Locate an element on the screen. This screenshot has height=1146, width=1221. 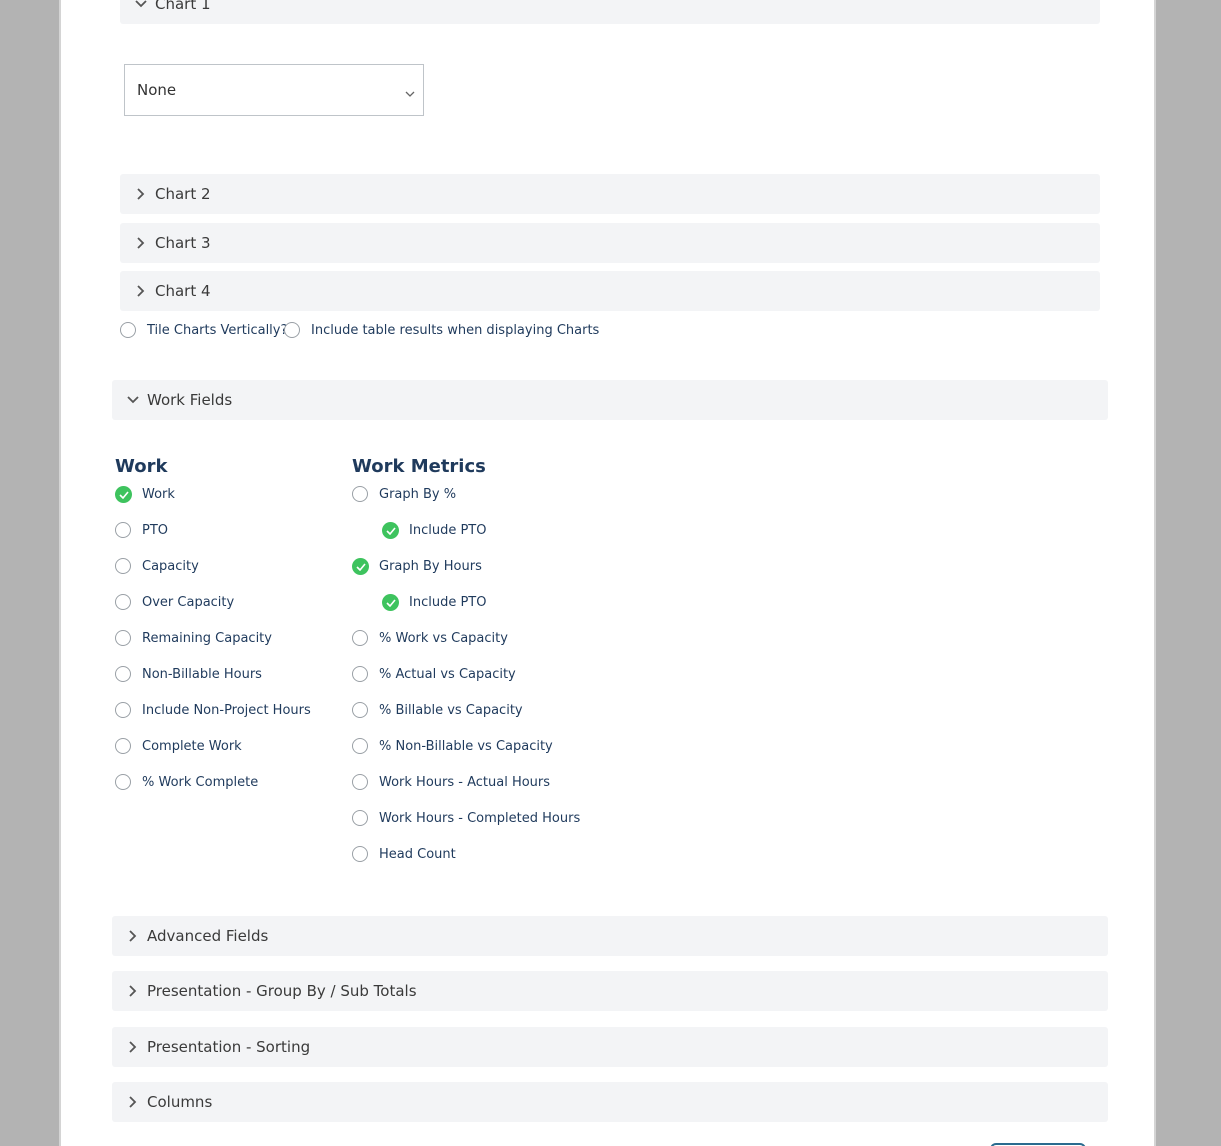
option-label: Include Non-Project Hours is located at coordinates (226, 710).